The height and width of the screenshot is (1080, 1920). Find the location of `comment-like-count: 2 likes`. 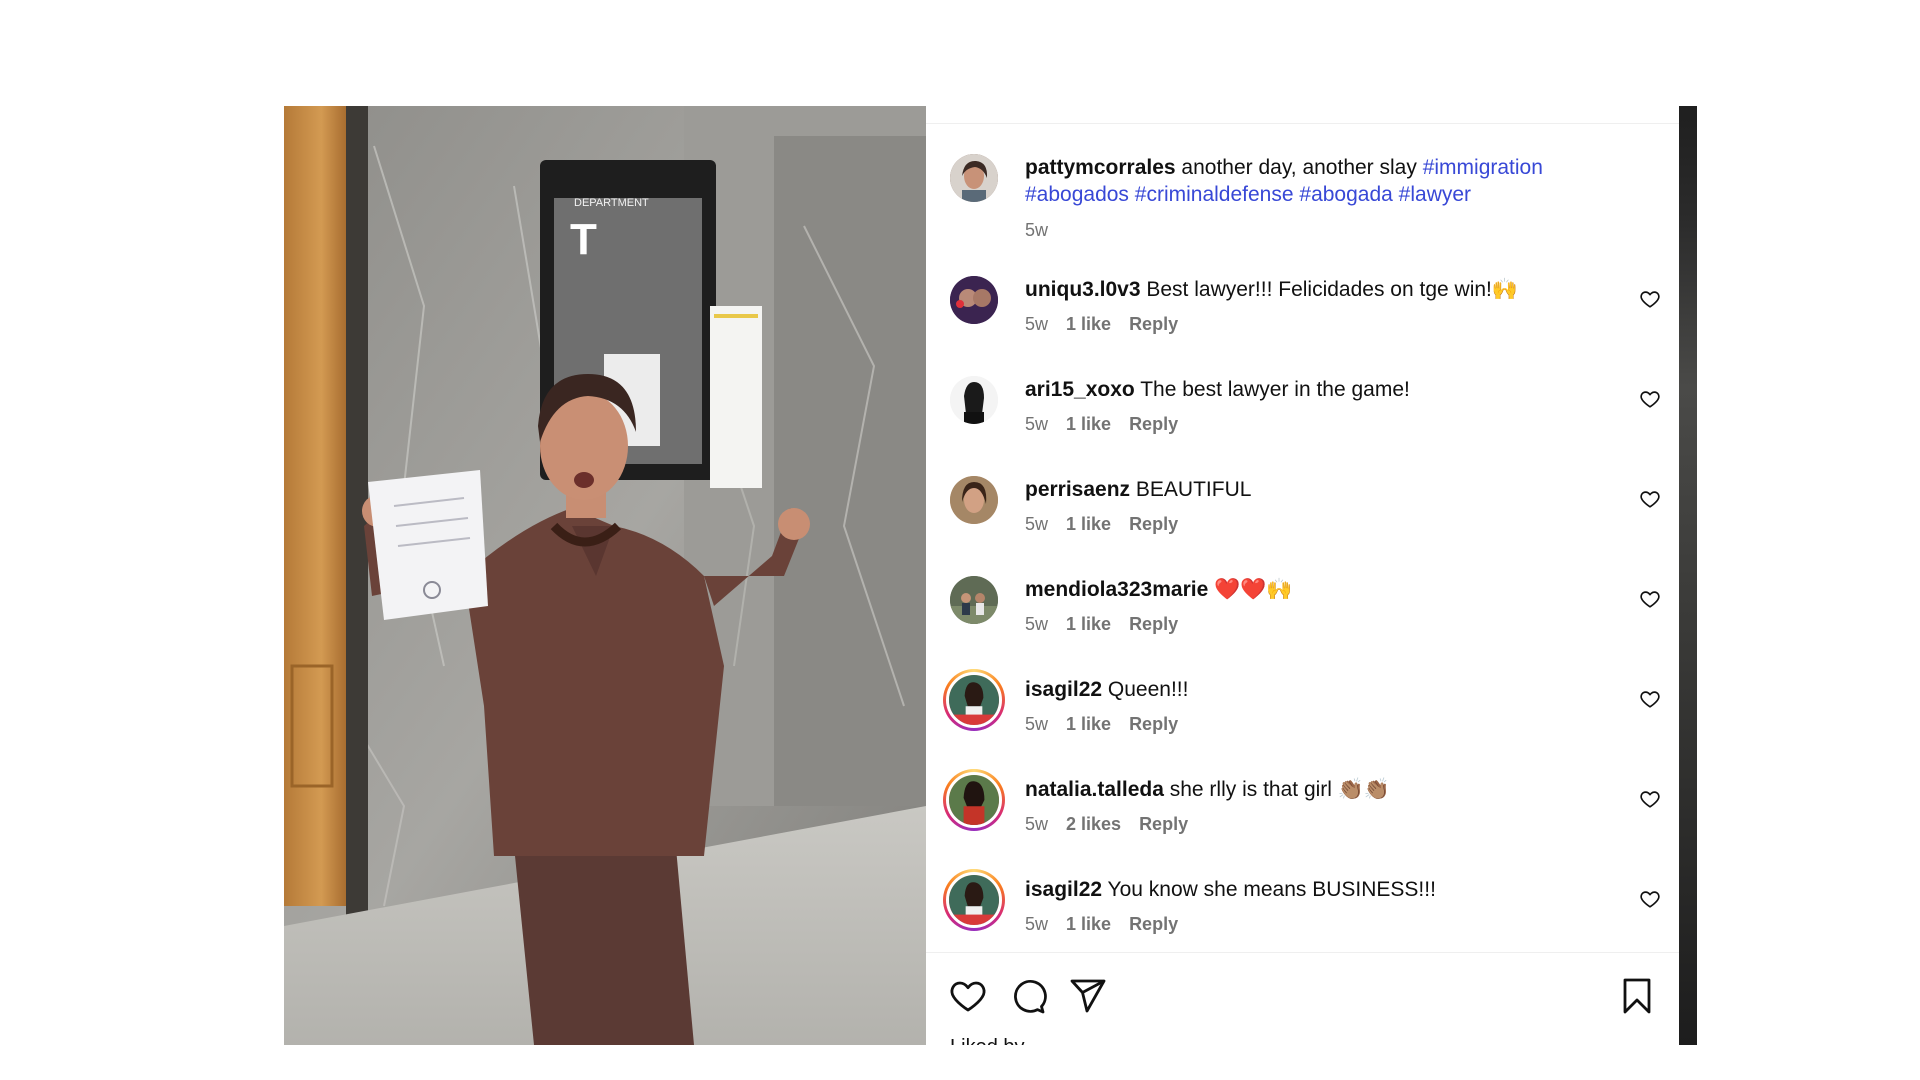

comment-like-count: 2 likes is located at coordinates (1093, 824).